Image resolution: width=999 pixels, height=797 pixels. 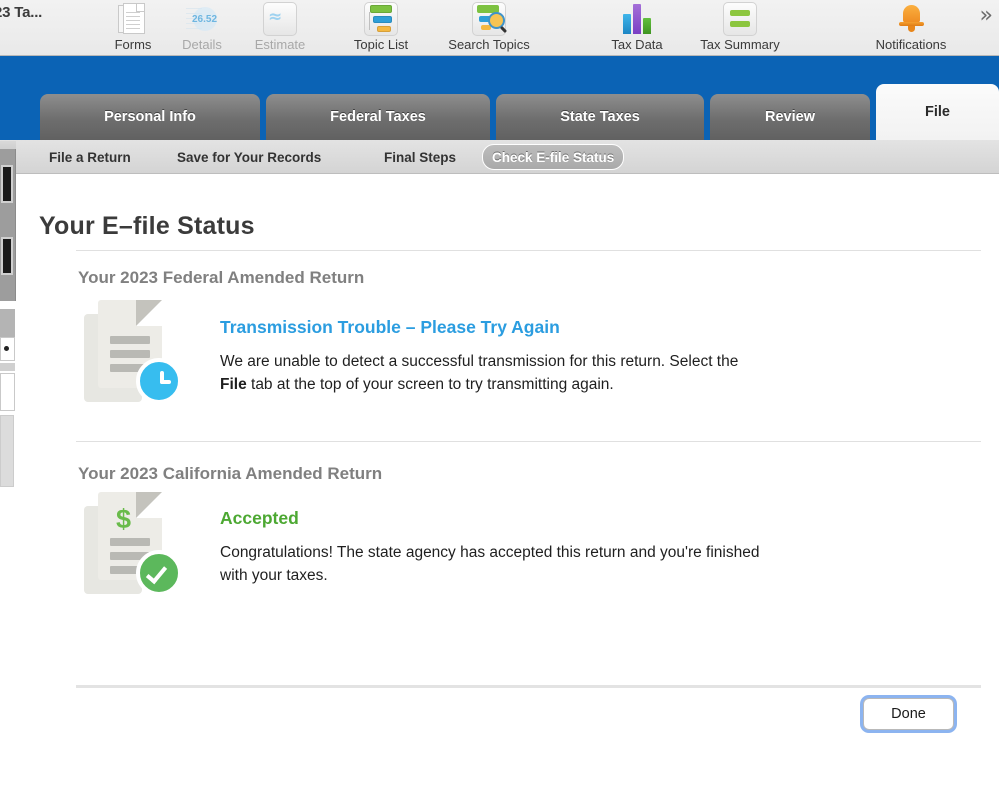 I want to click on toolbar-label: Search Topics, so click(x=489, y=44).